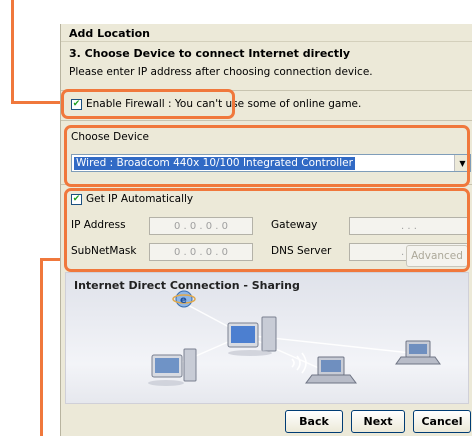  I want to click on device-highlight, so click(267, 156).